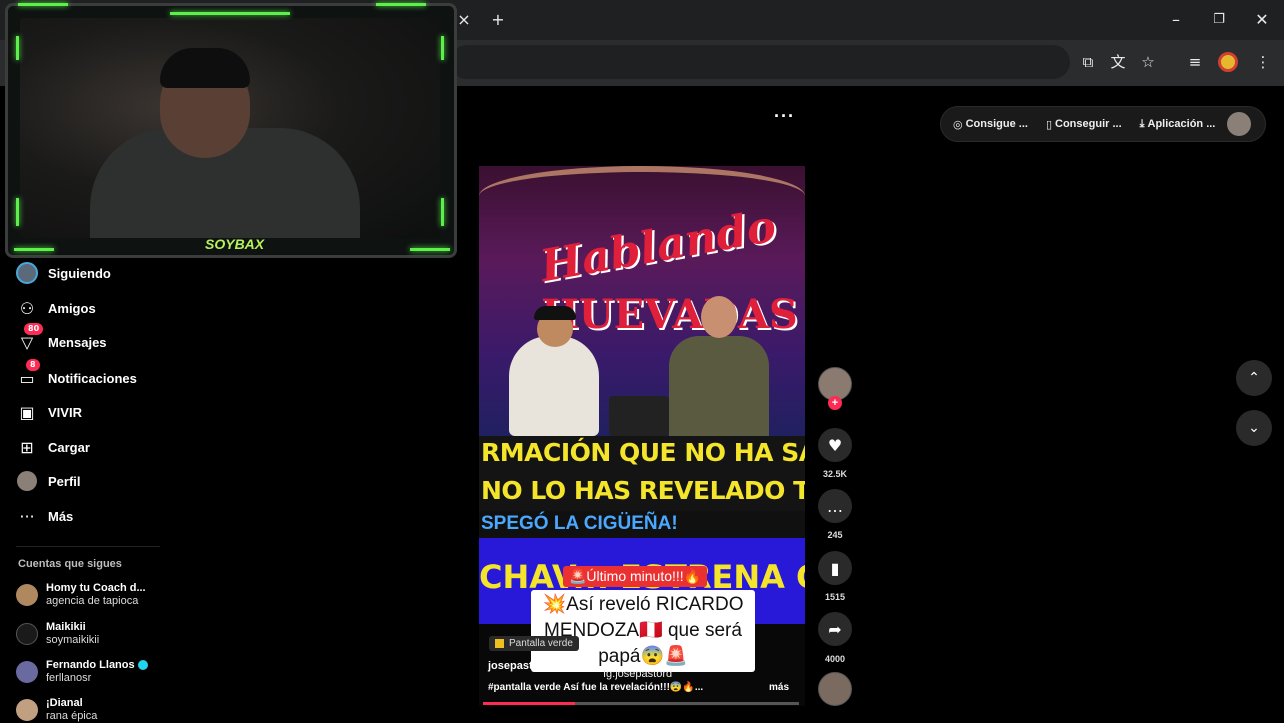  I want to click on person-hair, so click(205, 68).